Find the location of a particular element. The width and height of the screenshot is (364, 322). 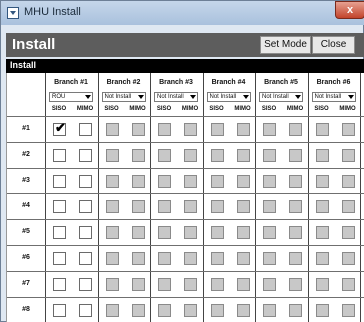

branch-name: Branch #3 is located at coordinates (176, 82).